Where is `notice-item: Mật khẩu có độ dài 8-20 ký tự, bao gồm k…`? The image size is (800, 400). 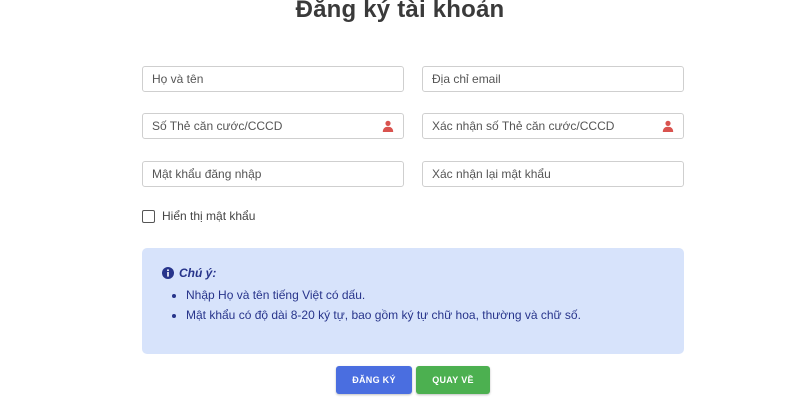 notice-item: Mật khẩu có độ dài 8-20 ký tự, bao gồm k… is located at coordinates (425, 315).